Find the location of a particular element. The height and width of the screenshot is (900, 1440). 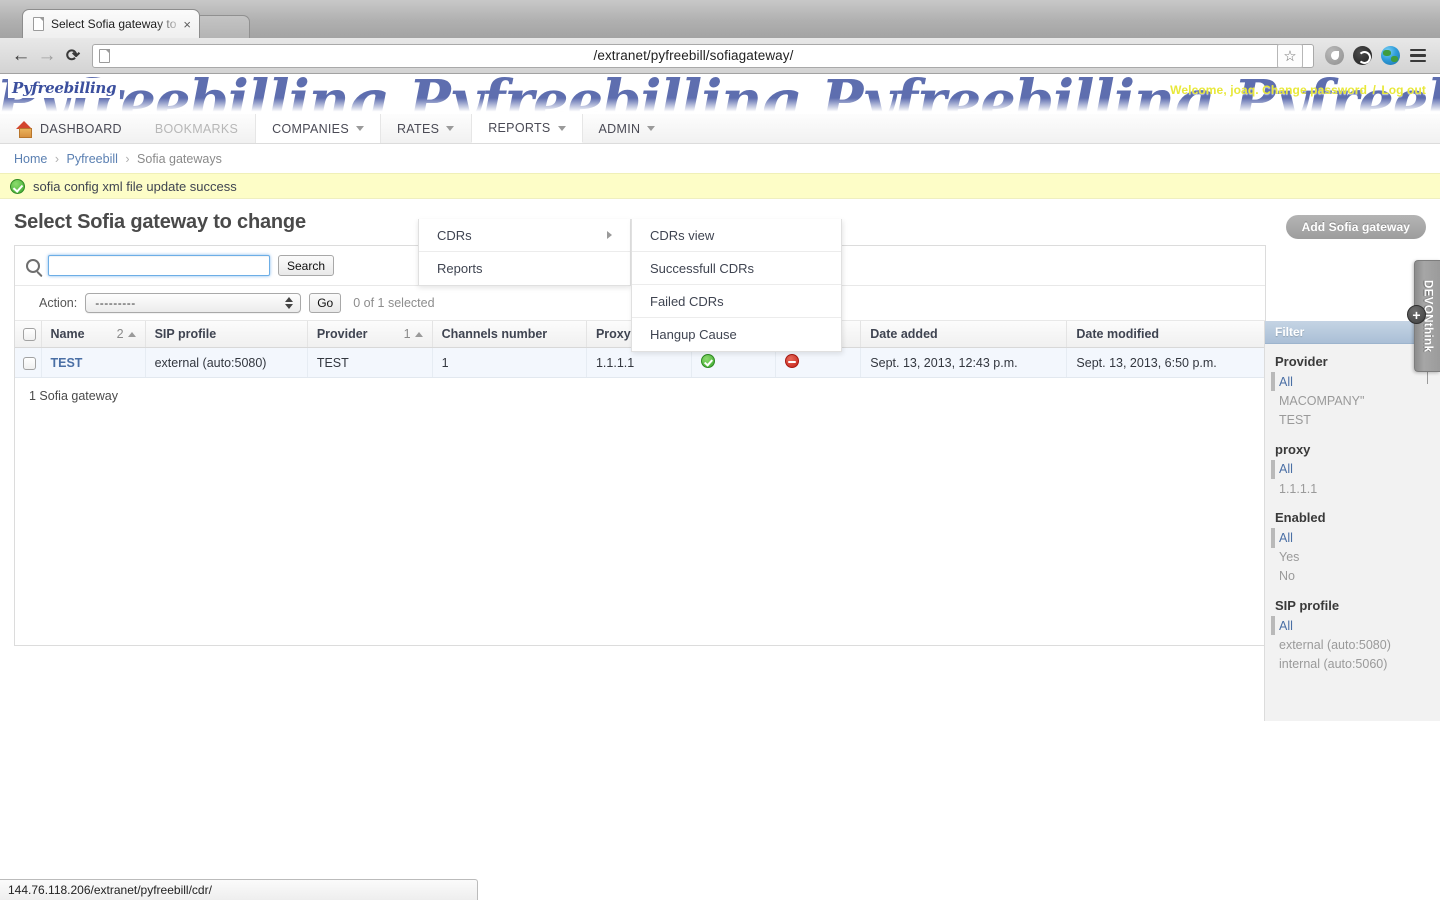

column-label: Provider is located at coordinates (342, 334).